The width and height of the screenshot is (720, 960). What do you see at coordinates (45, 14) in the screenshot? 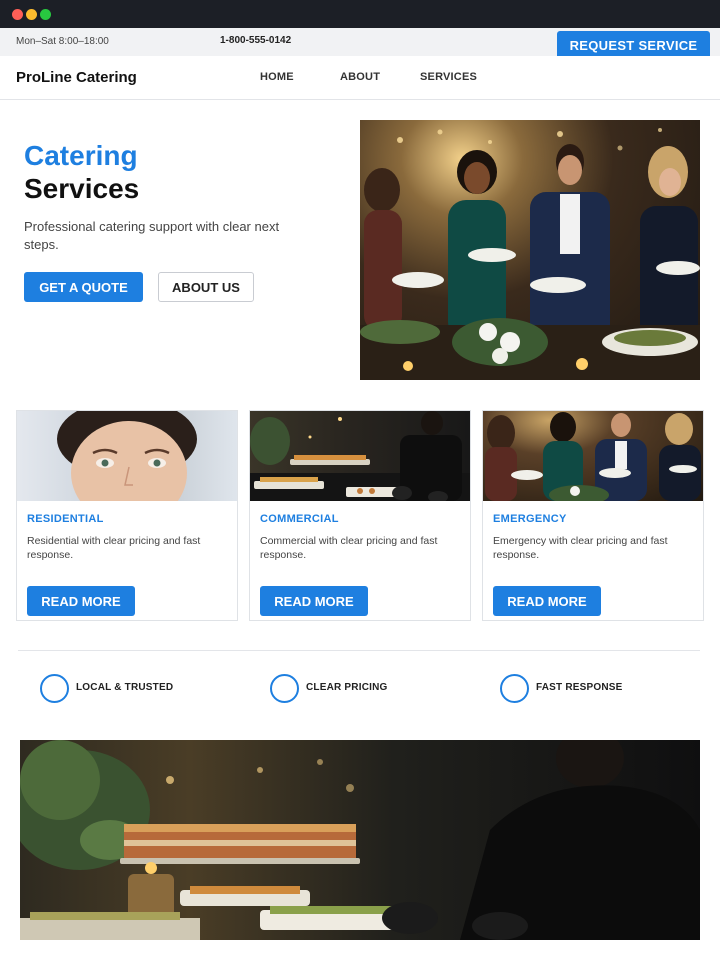
I see `maximize-window-icon` at bounding box center [45, 14].